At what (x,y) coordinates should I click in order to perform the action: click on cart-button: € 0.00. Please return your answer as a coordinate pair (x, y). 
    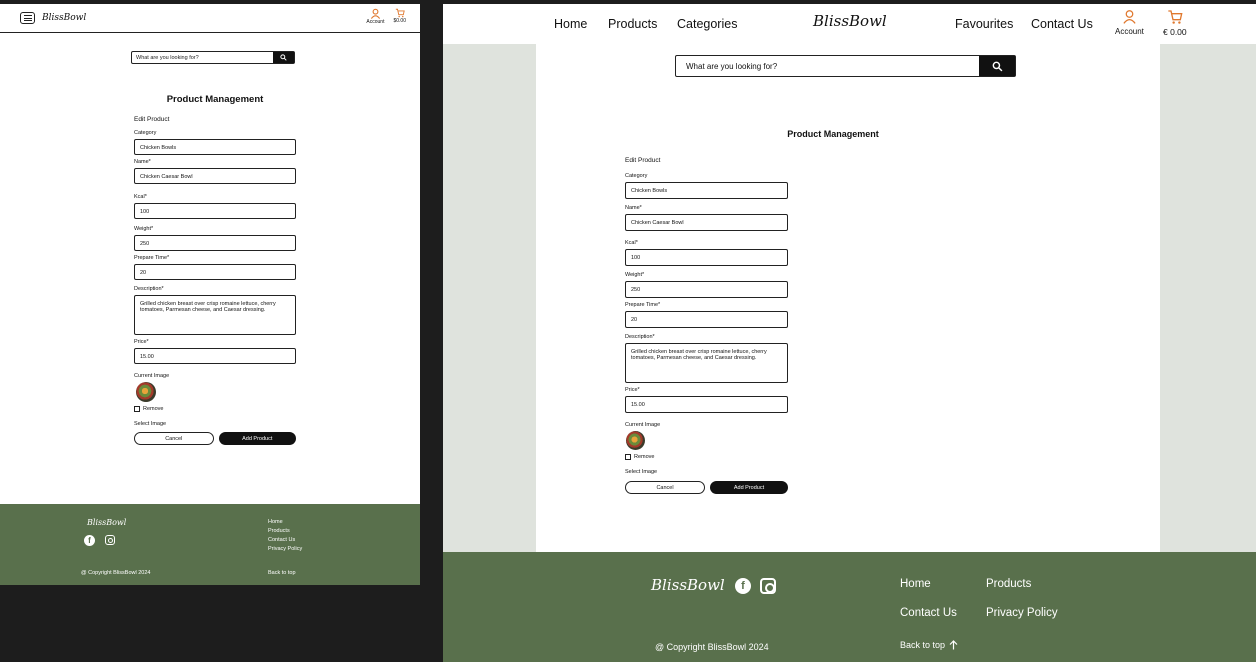
    Looking at the image, I should click on (1175, 23).